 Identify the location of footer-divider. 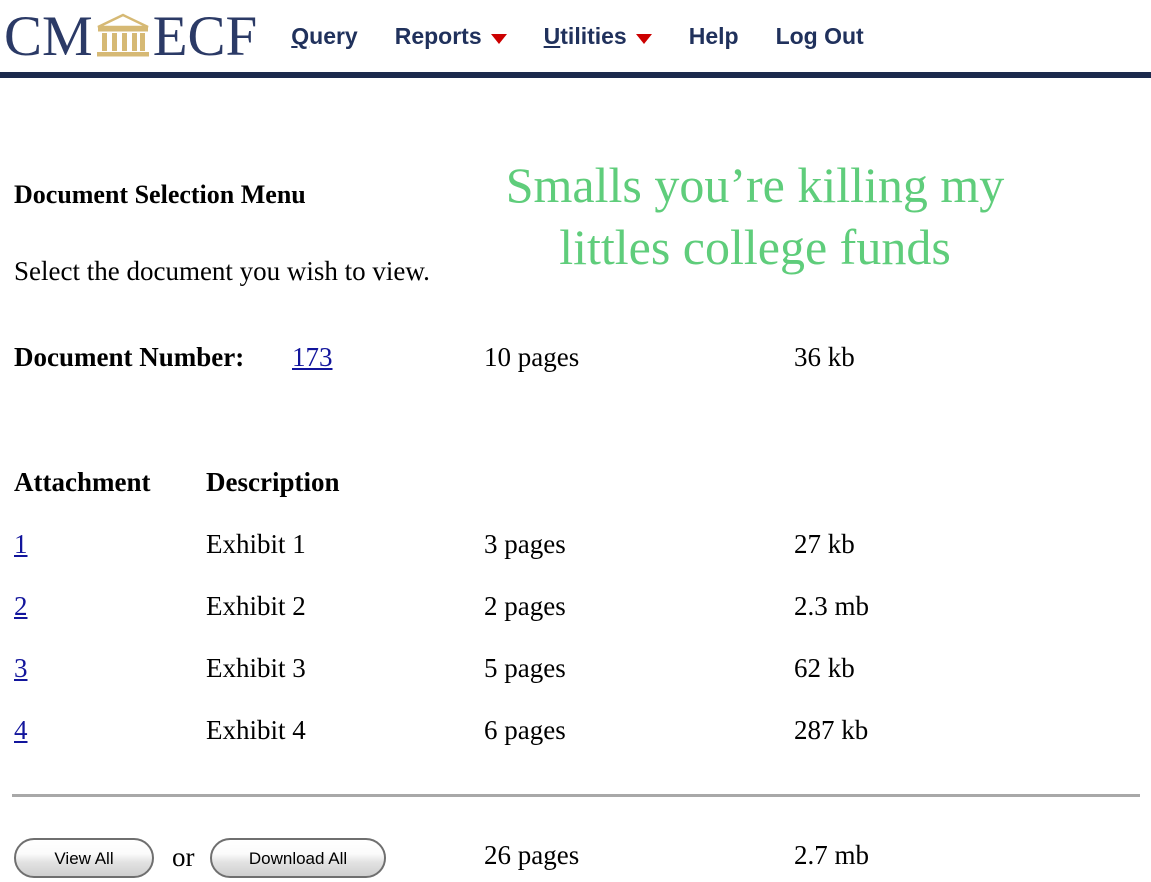
(576, 795).